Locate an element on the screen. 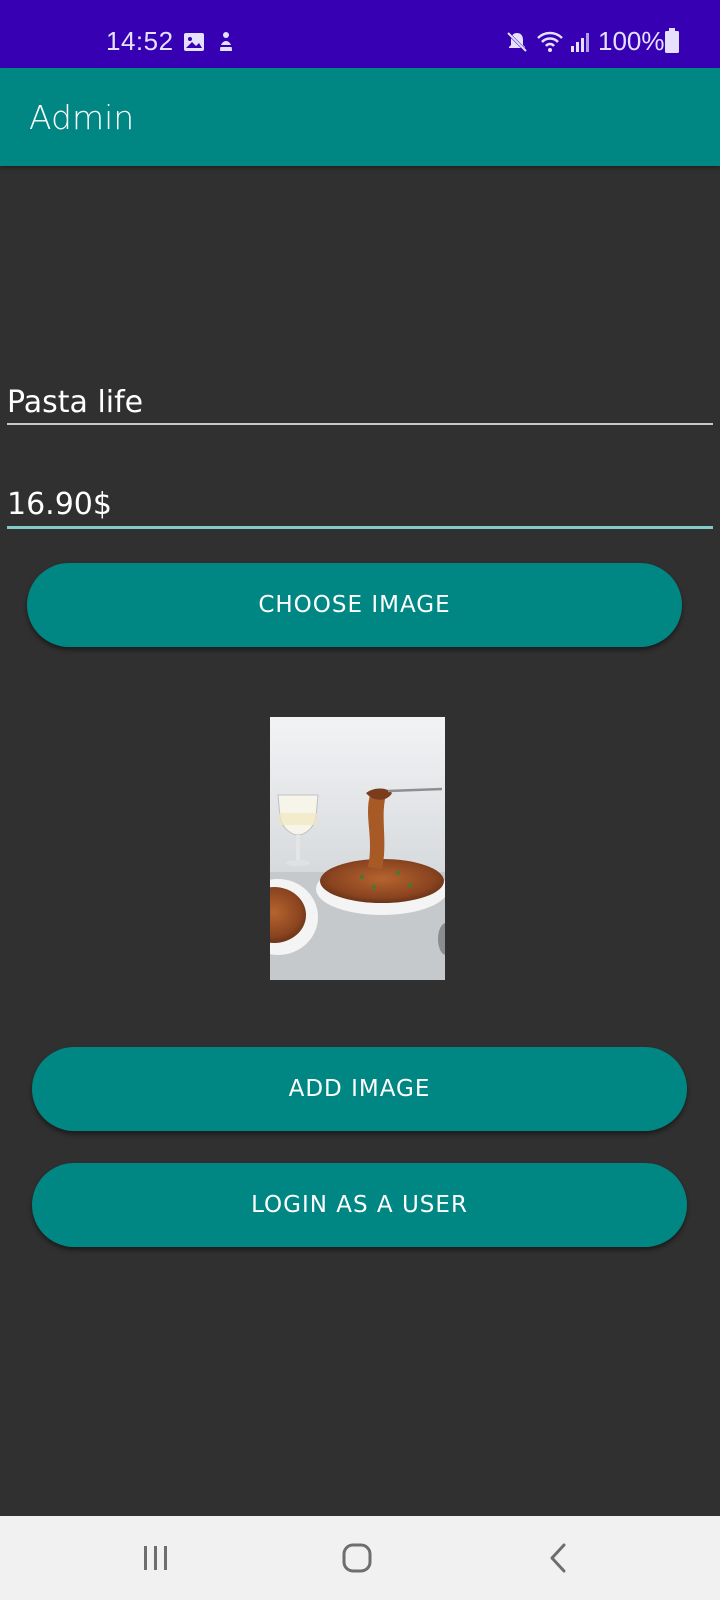 The width and height of the screenshot is (720, 1600). item-name-underline is located at coordinates (360, 424).